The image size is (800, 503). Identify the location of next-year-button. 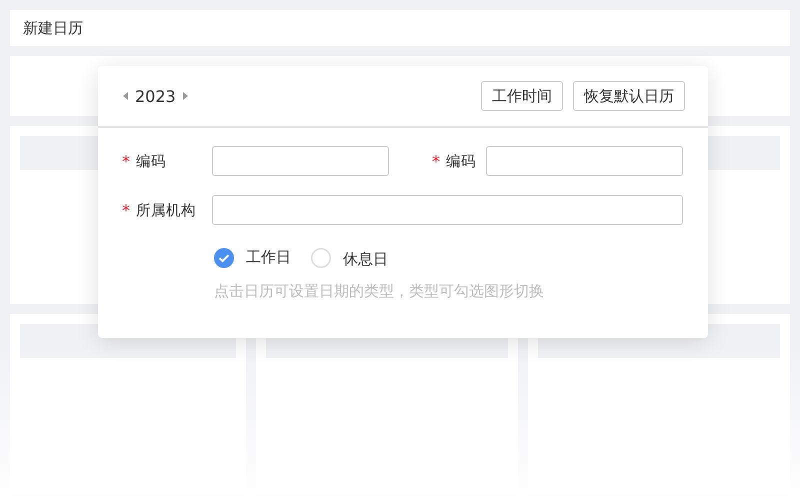
(185, 96).